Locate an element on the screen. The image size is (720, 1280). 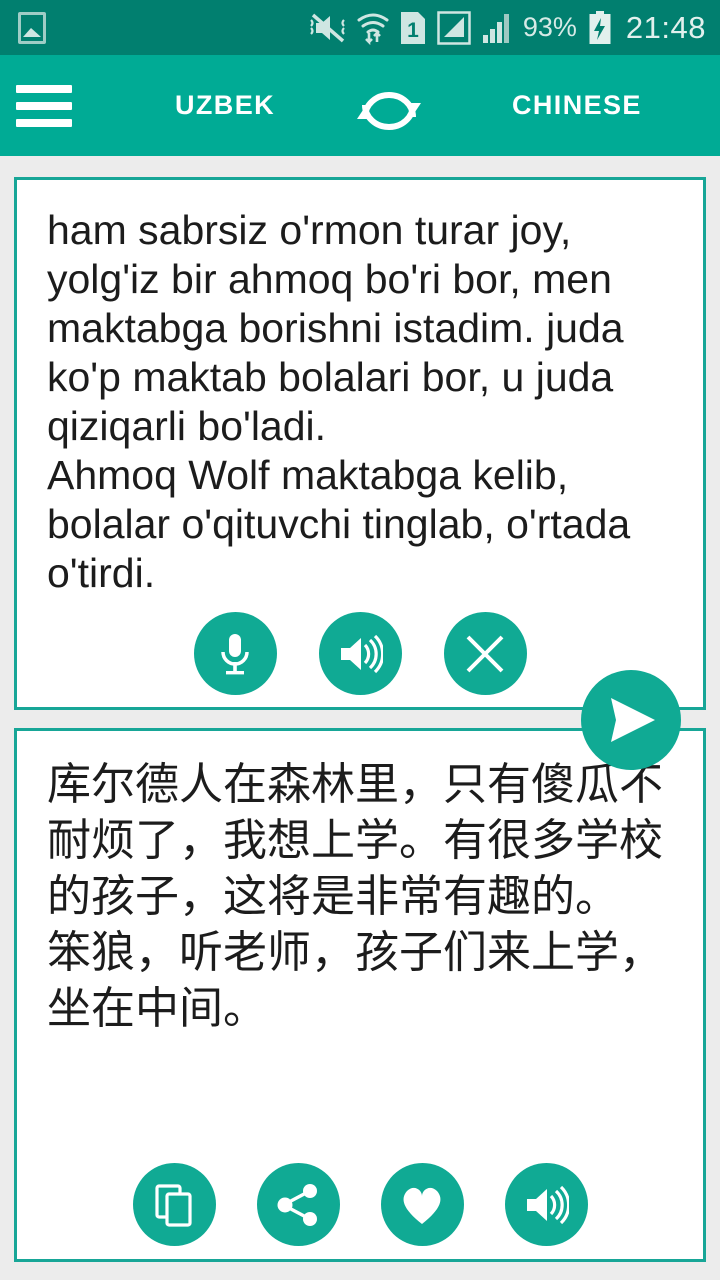
heart-icon is located at coordinates (422, 1205).